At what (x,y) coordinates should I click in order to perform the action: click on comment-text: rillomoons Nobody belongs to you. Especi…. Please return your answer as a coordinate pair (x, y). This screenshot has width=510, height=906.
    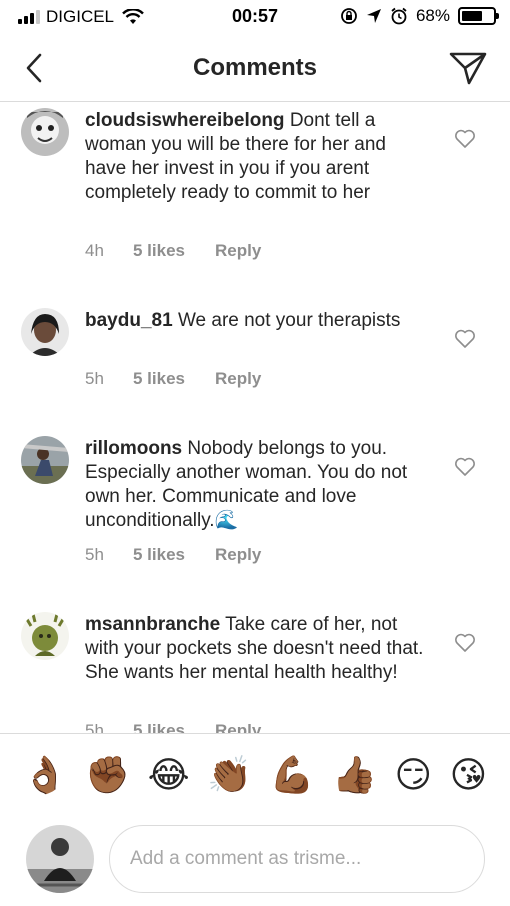
    Looking at the image, I should click on (255, 485).